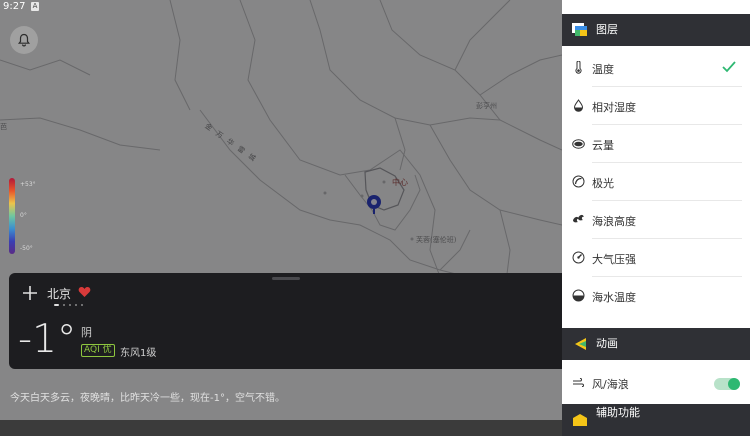  I want to click on layer-label: 温度, so click(603, 69).